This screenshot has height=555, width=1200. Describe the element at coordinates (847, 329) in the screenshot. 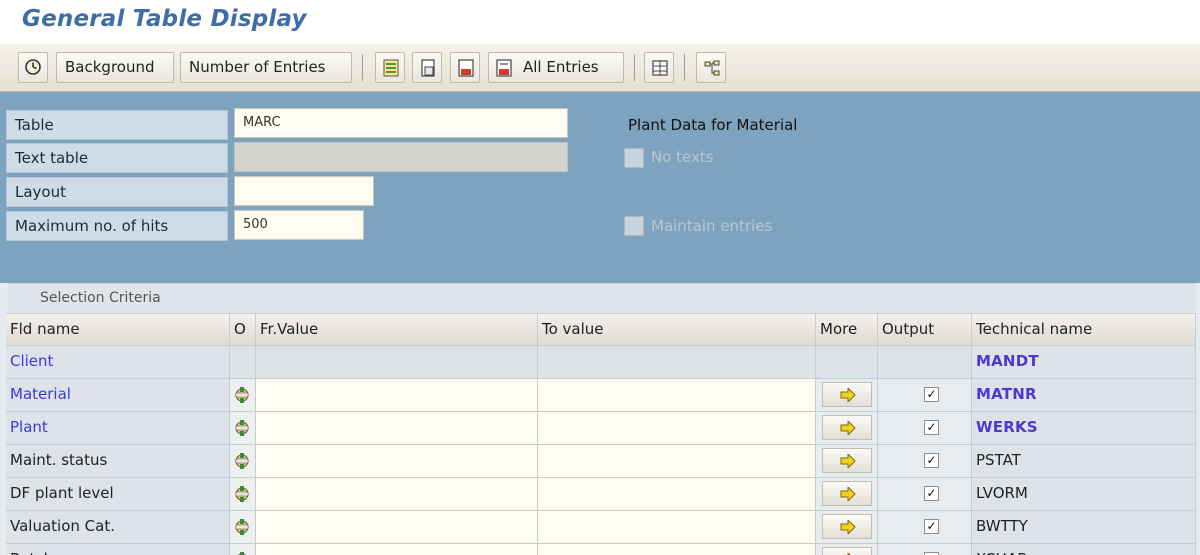

I see `column-header-more: More` at that location.